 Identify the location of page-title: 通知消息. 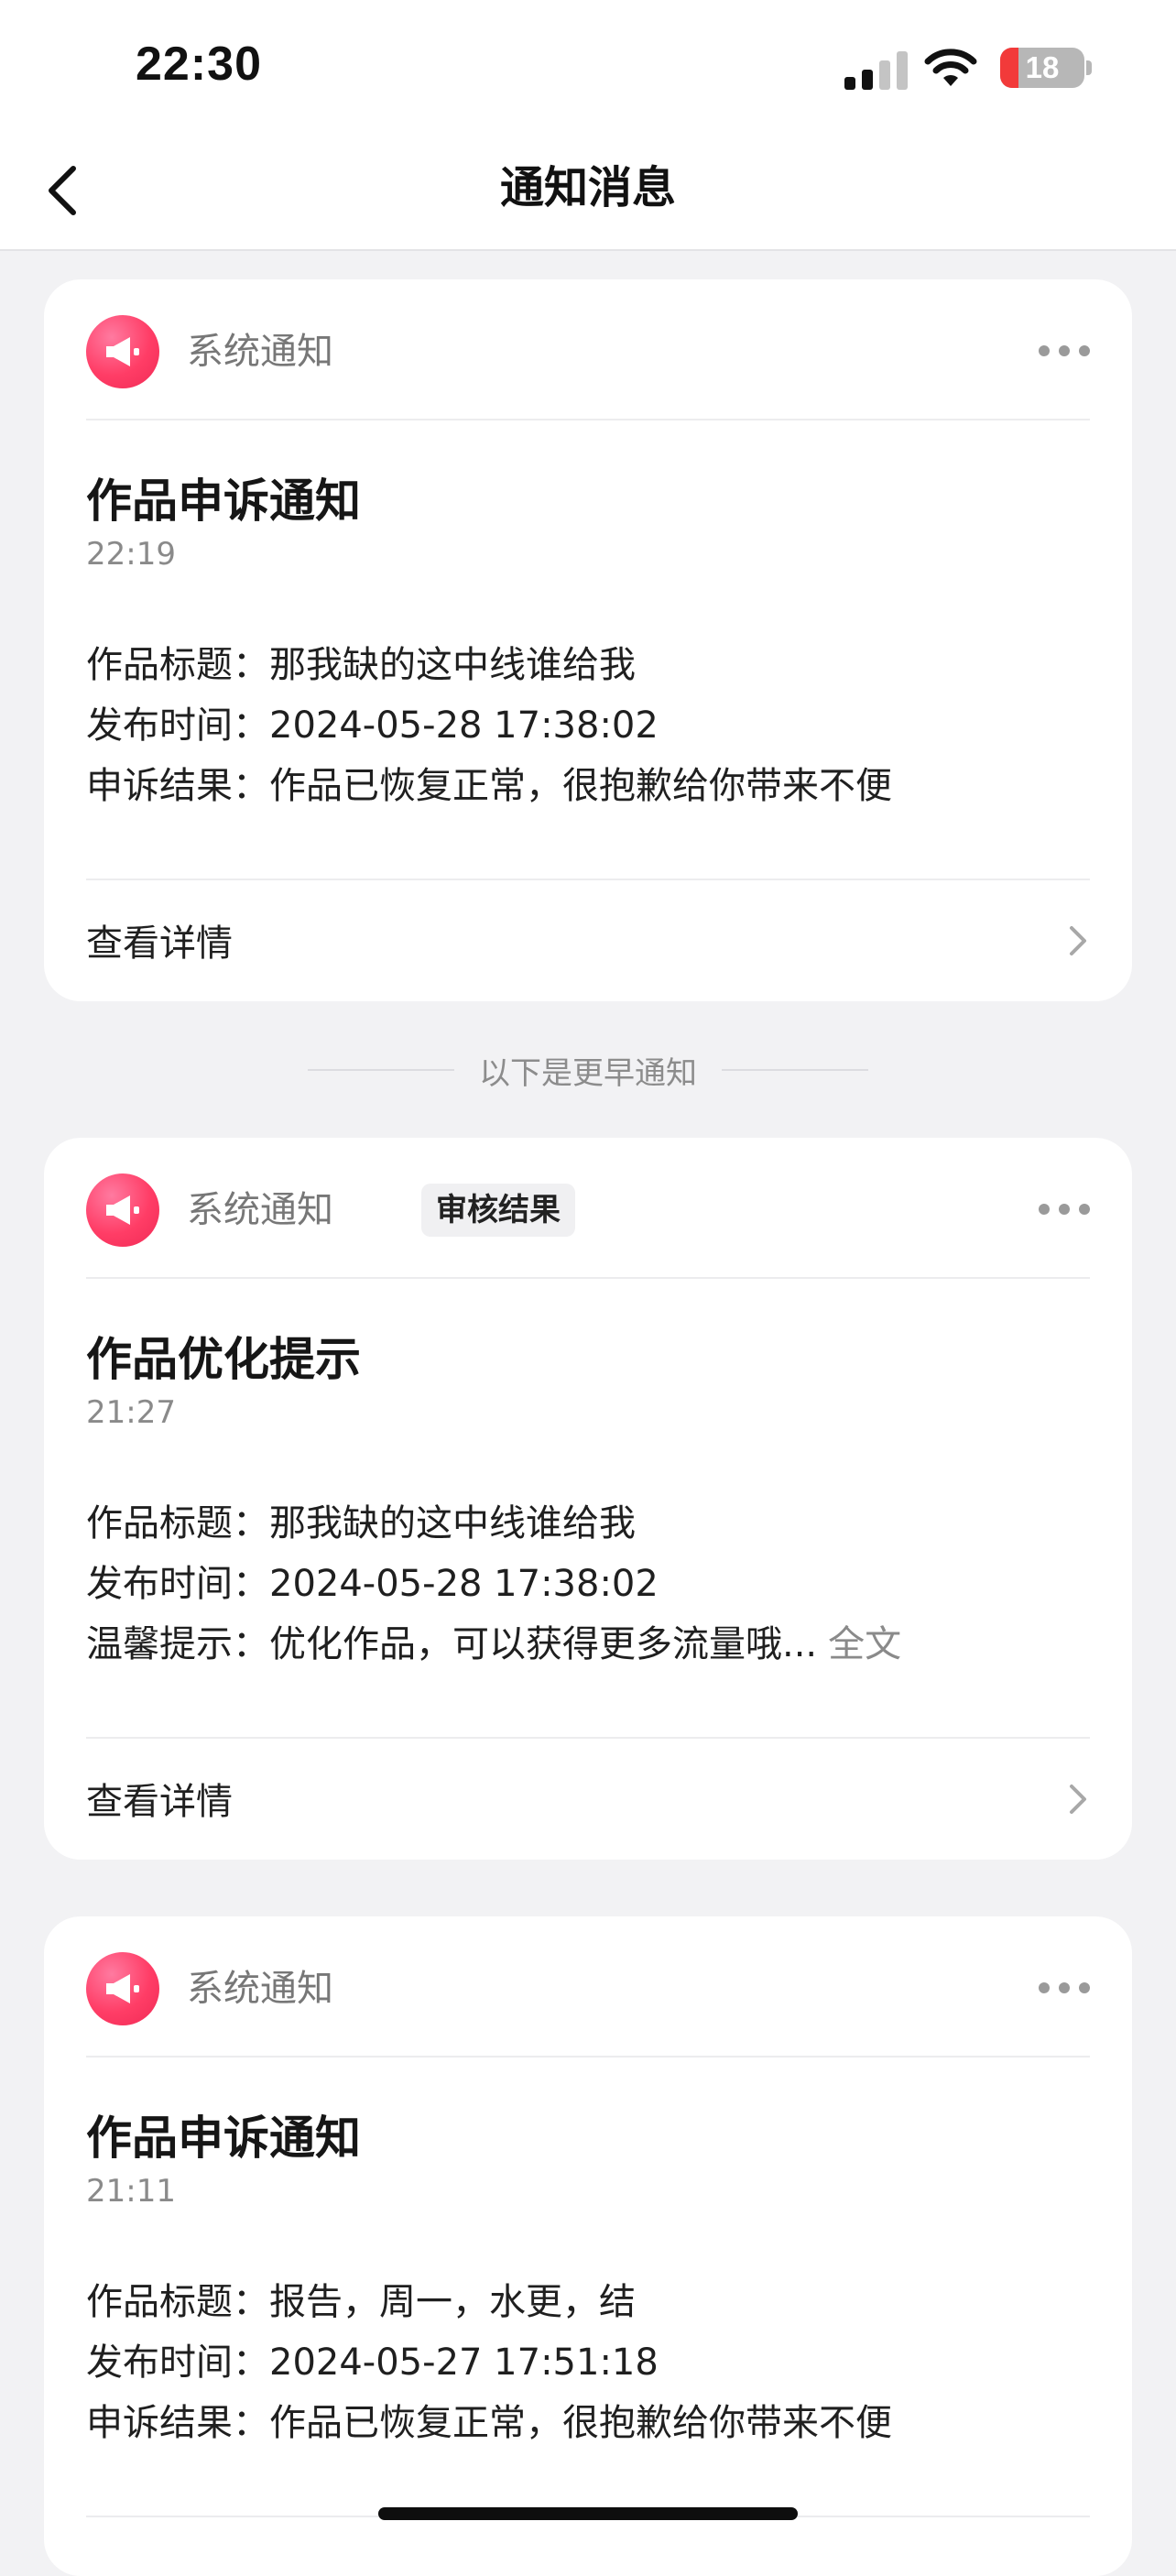
(587, 188).